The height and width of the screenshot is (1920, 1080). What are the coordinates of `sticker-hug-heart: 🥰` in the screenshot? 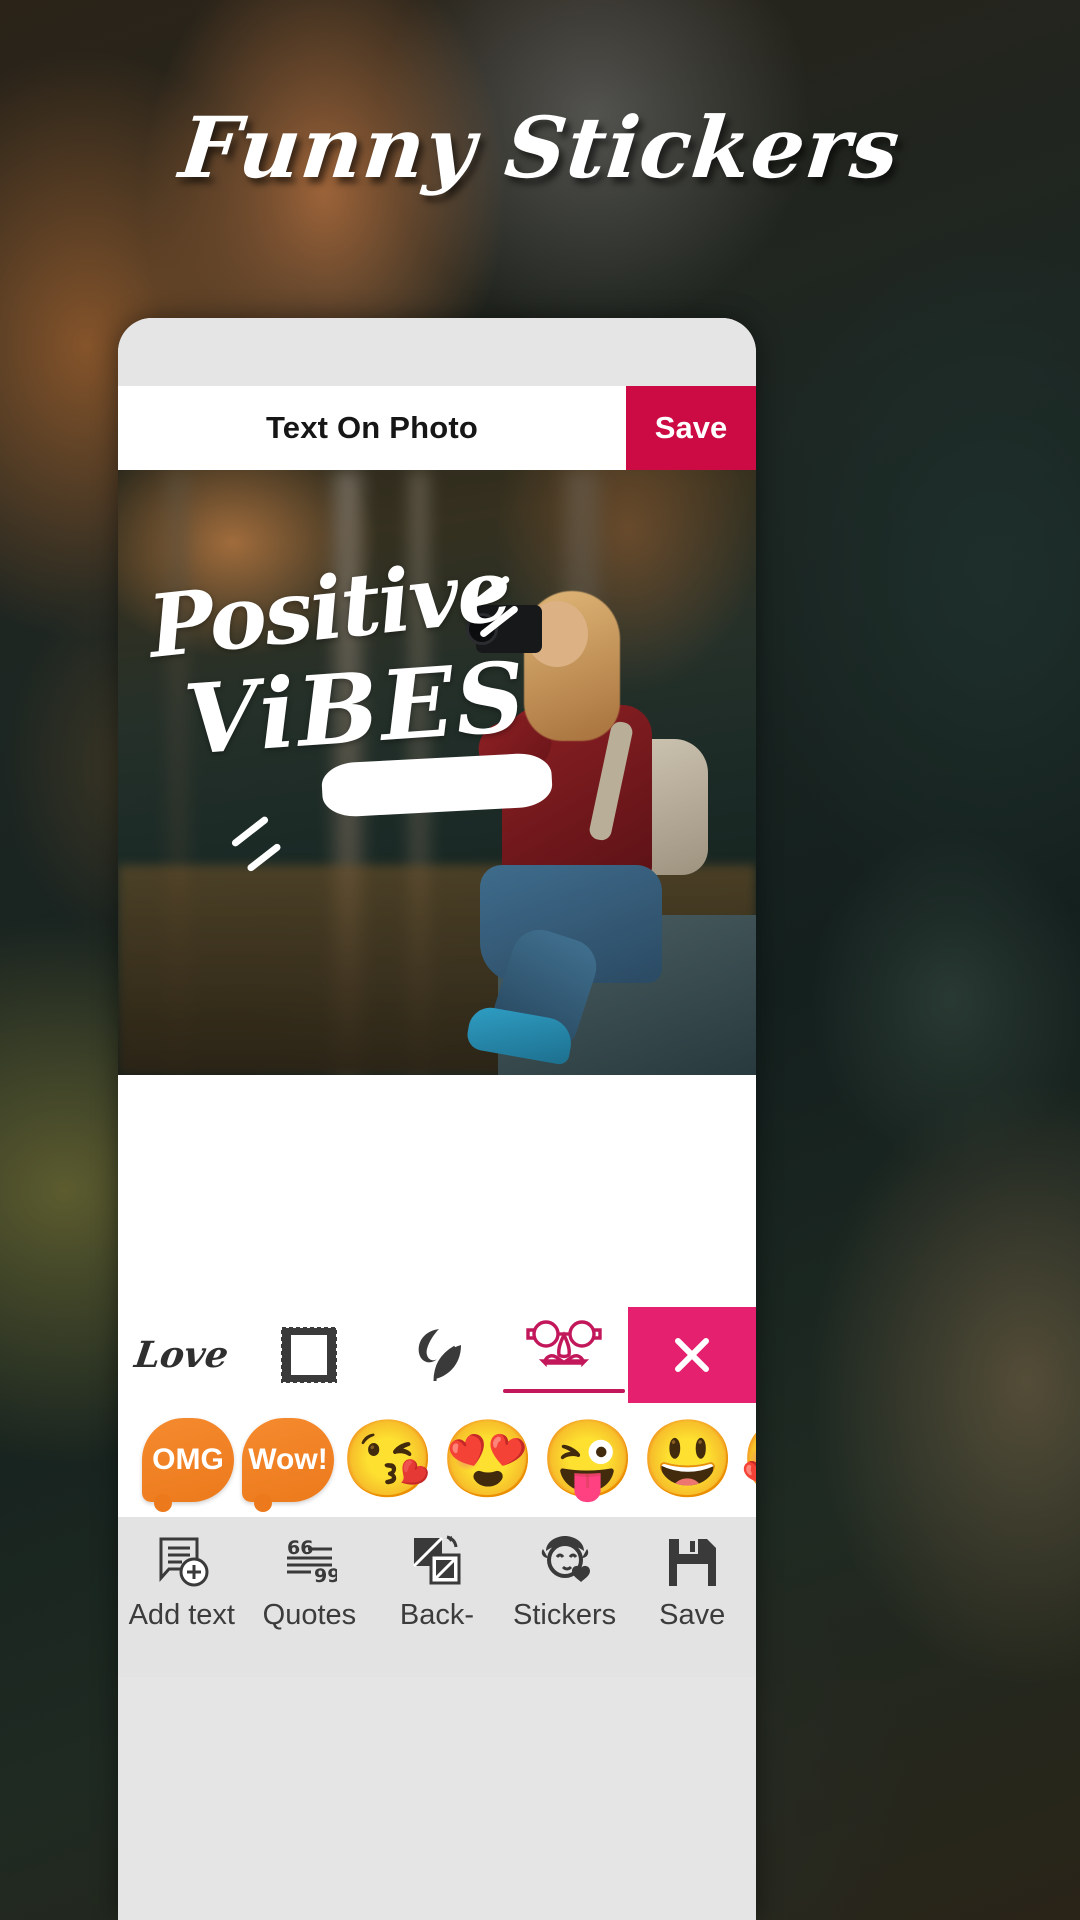 It's located at (748, 1460).